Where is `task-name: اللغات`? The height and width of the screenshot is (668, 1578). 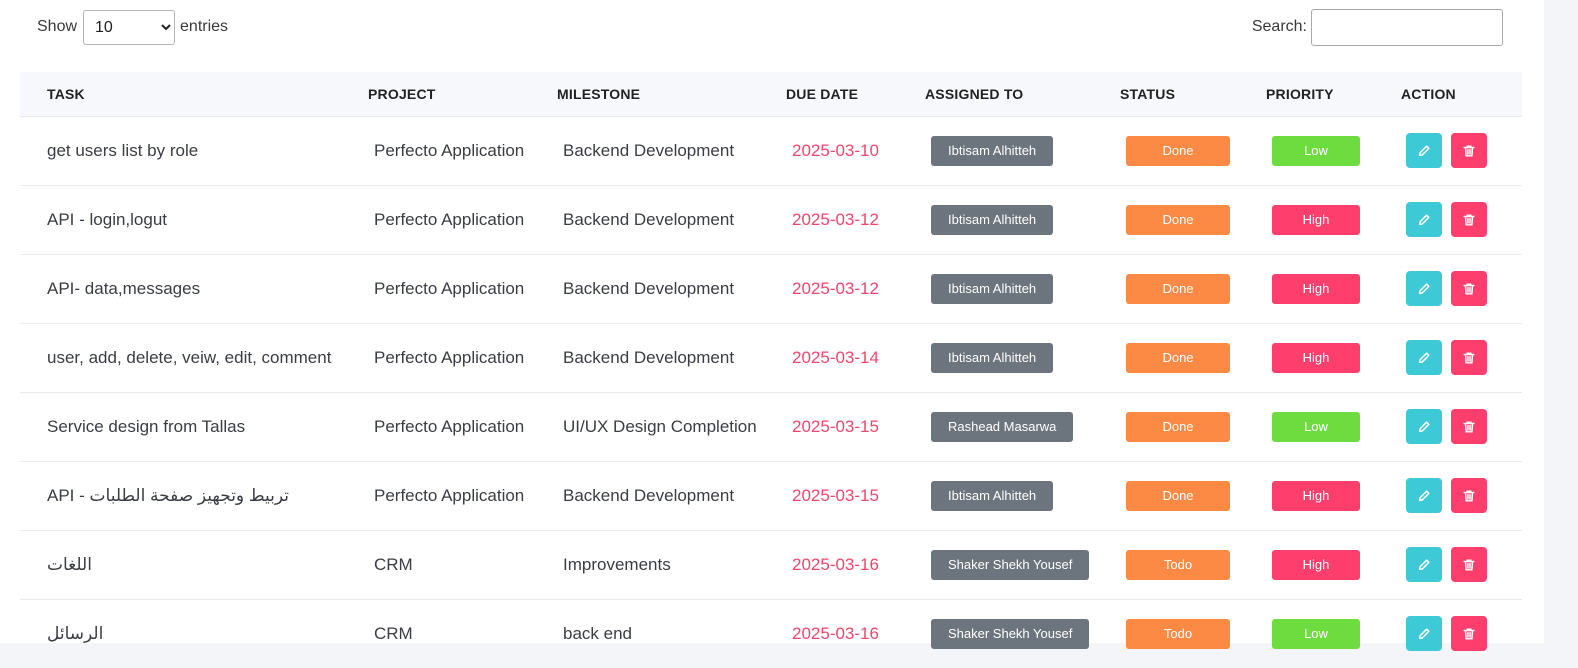
task-name: اللغات is located at coordinates (69, 564).